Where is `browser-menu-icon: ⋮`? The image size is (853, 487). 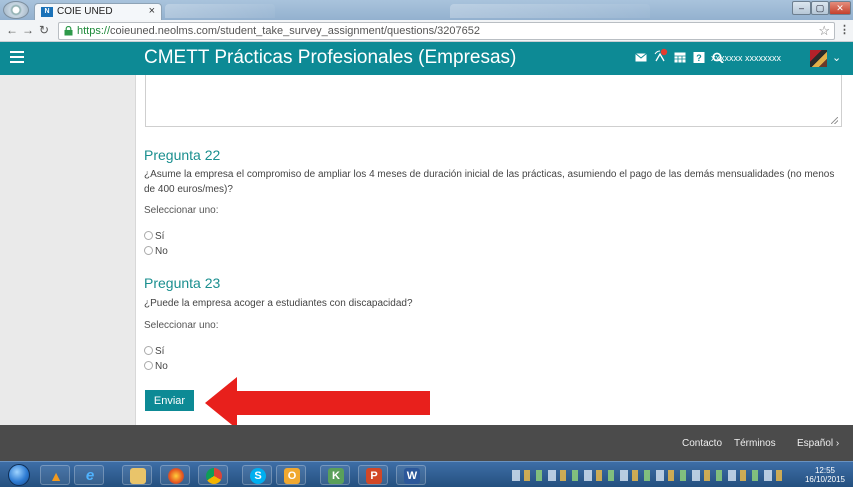
browser-menu-icon: ⋮ is located at coordinates (844, 29).